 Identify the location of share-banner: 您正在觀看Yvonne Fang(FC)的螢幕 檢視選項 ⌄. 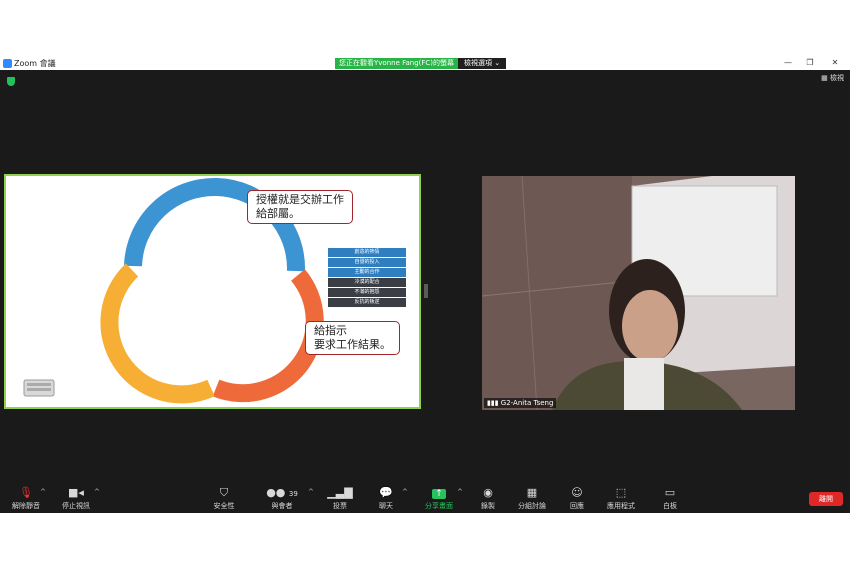
(421, 63).